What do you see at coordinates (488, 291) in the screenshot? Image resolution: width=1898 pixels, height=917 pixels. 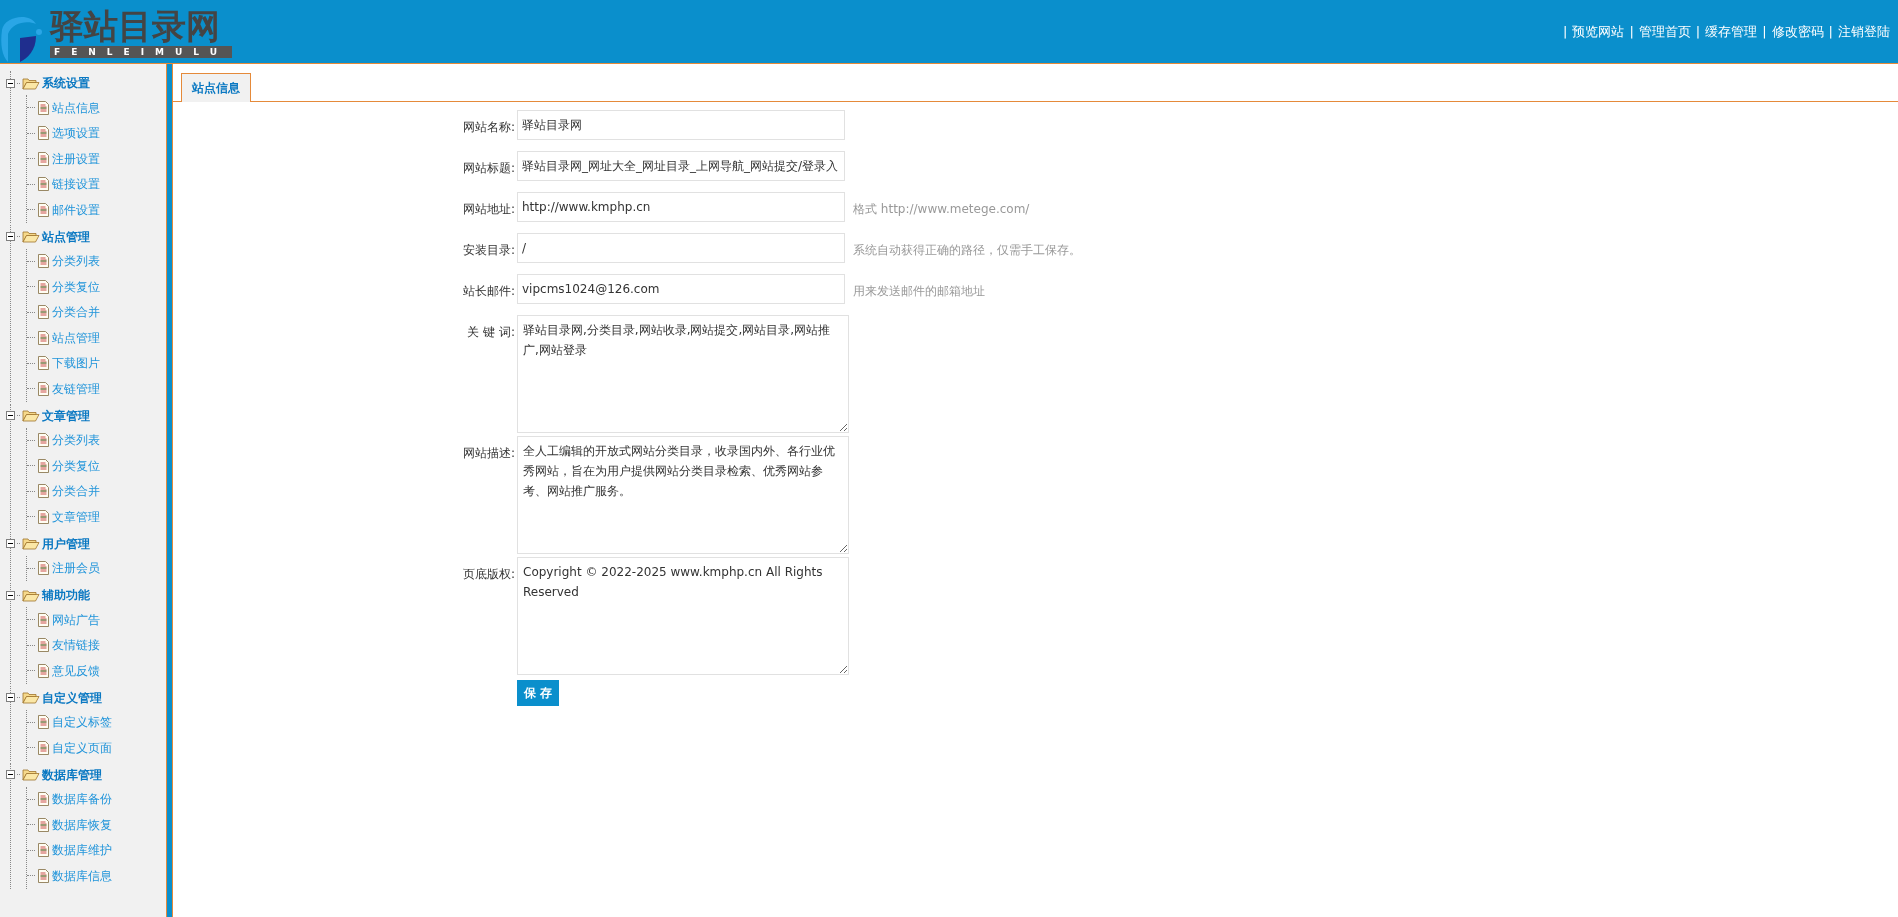 I see `field-label: 站长邮件:` at bounding box center [488, 291].